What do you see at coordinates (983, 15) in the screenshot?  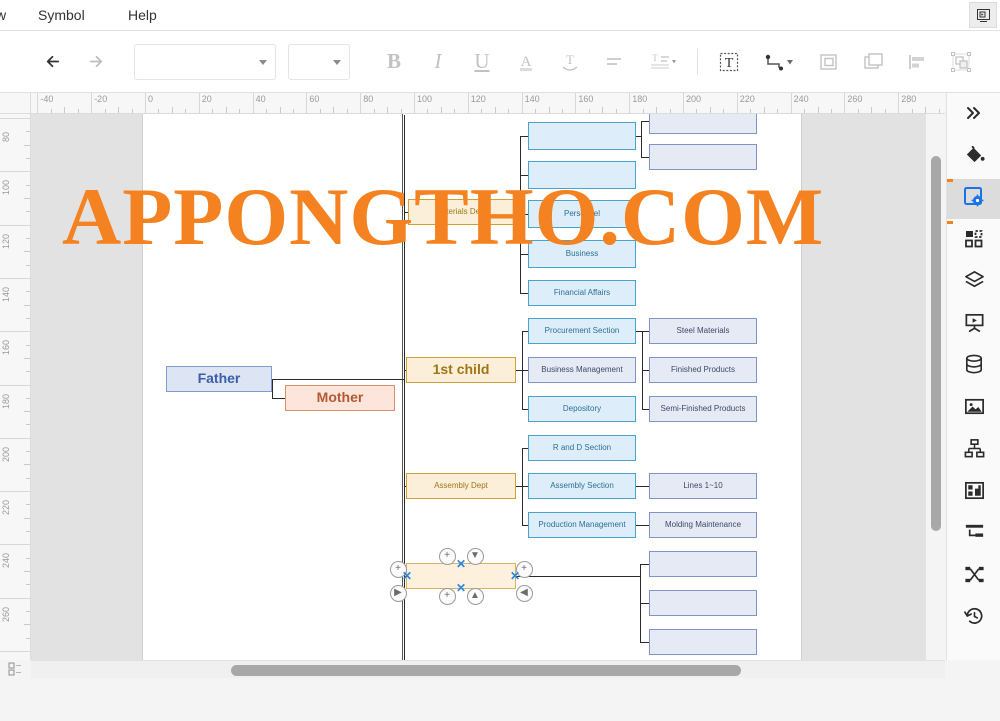 I see `presentation-mode-icon` at bounding box center [983, 15].